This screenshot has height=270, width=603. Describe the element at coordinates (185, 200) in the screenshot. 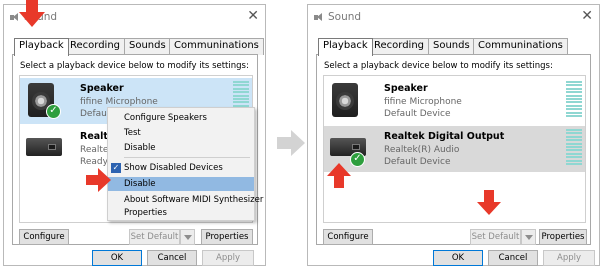

I see `menu-item-about-midi: About Software MIDI Synthesizer` at that location.